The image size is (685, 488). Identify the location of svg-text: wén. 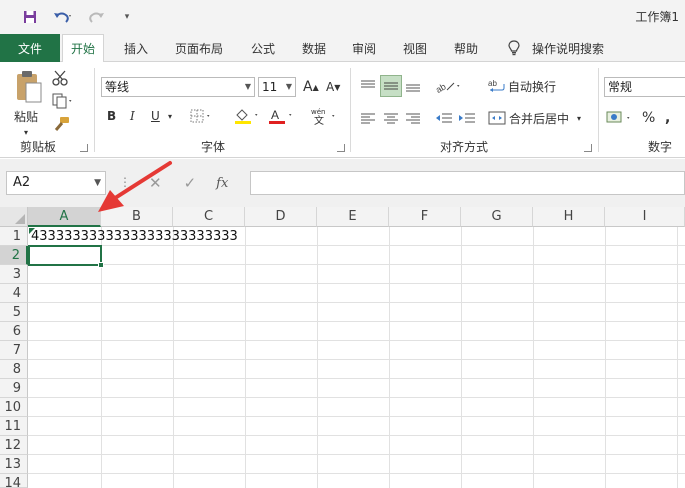
(318, 112).